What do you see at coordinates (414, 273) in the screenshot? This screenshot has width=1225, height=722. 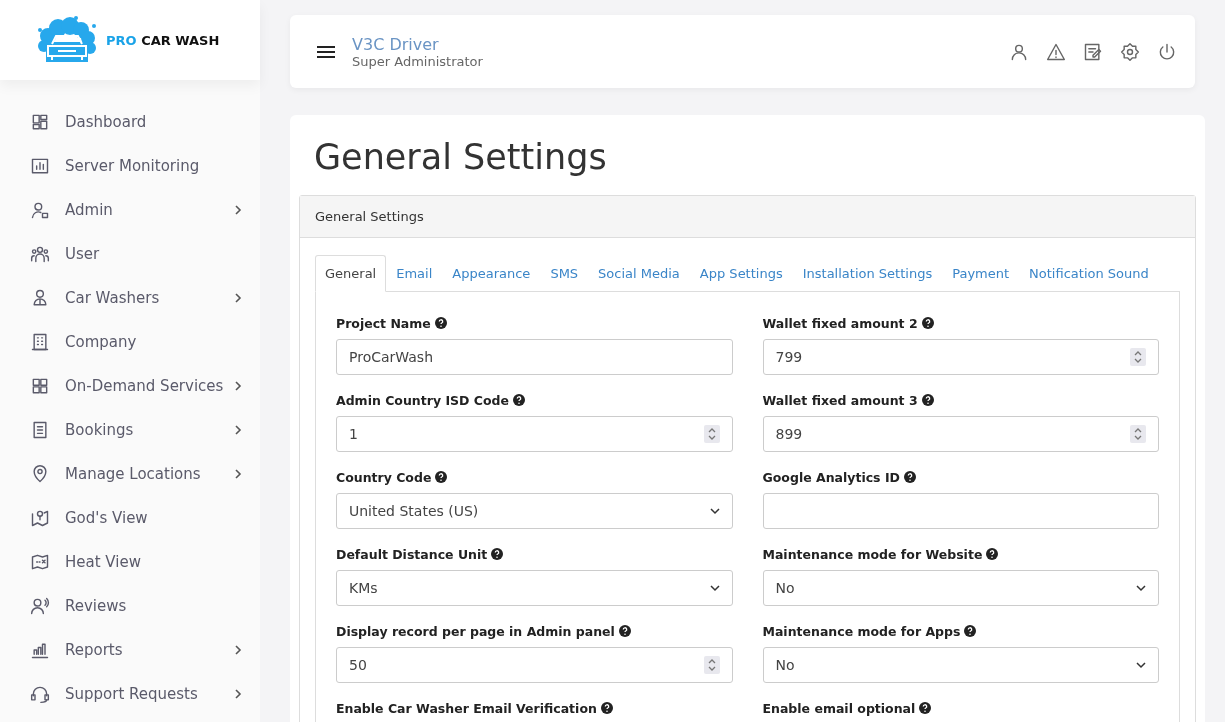 I see `tab: Email` at bounding box center [414, 273].